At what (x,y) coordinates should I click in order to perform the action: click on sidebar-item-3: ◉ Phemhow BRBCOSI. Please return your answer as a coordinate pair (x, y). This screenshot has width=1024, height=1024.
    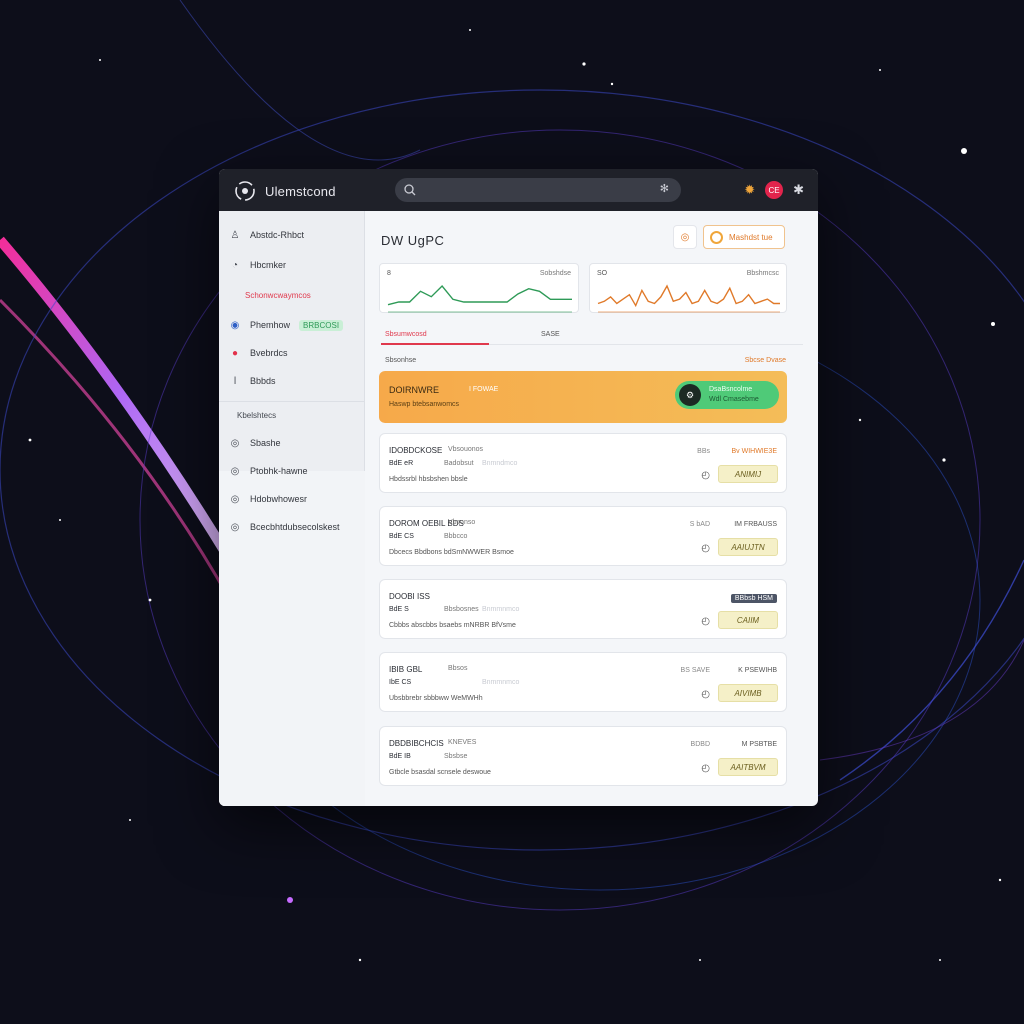
    Looking at the image, I should click on (286, 325).